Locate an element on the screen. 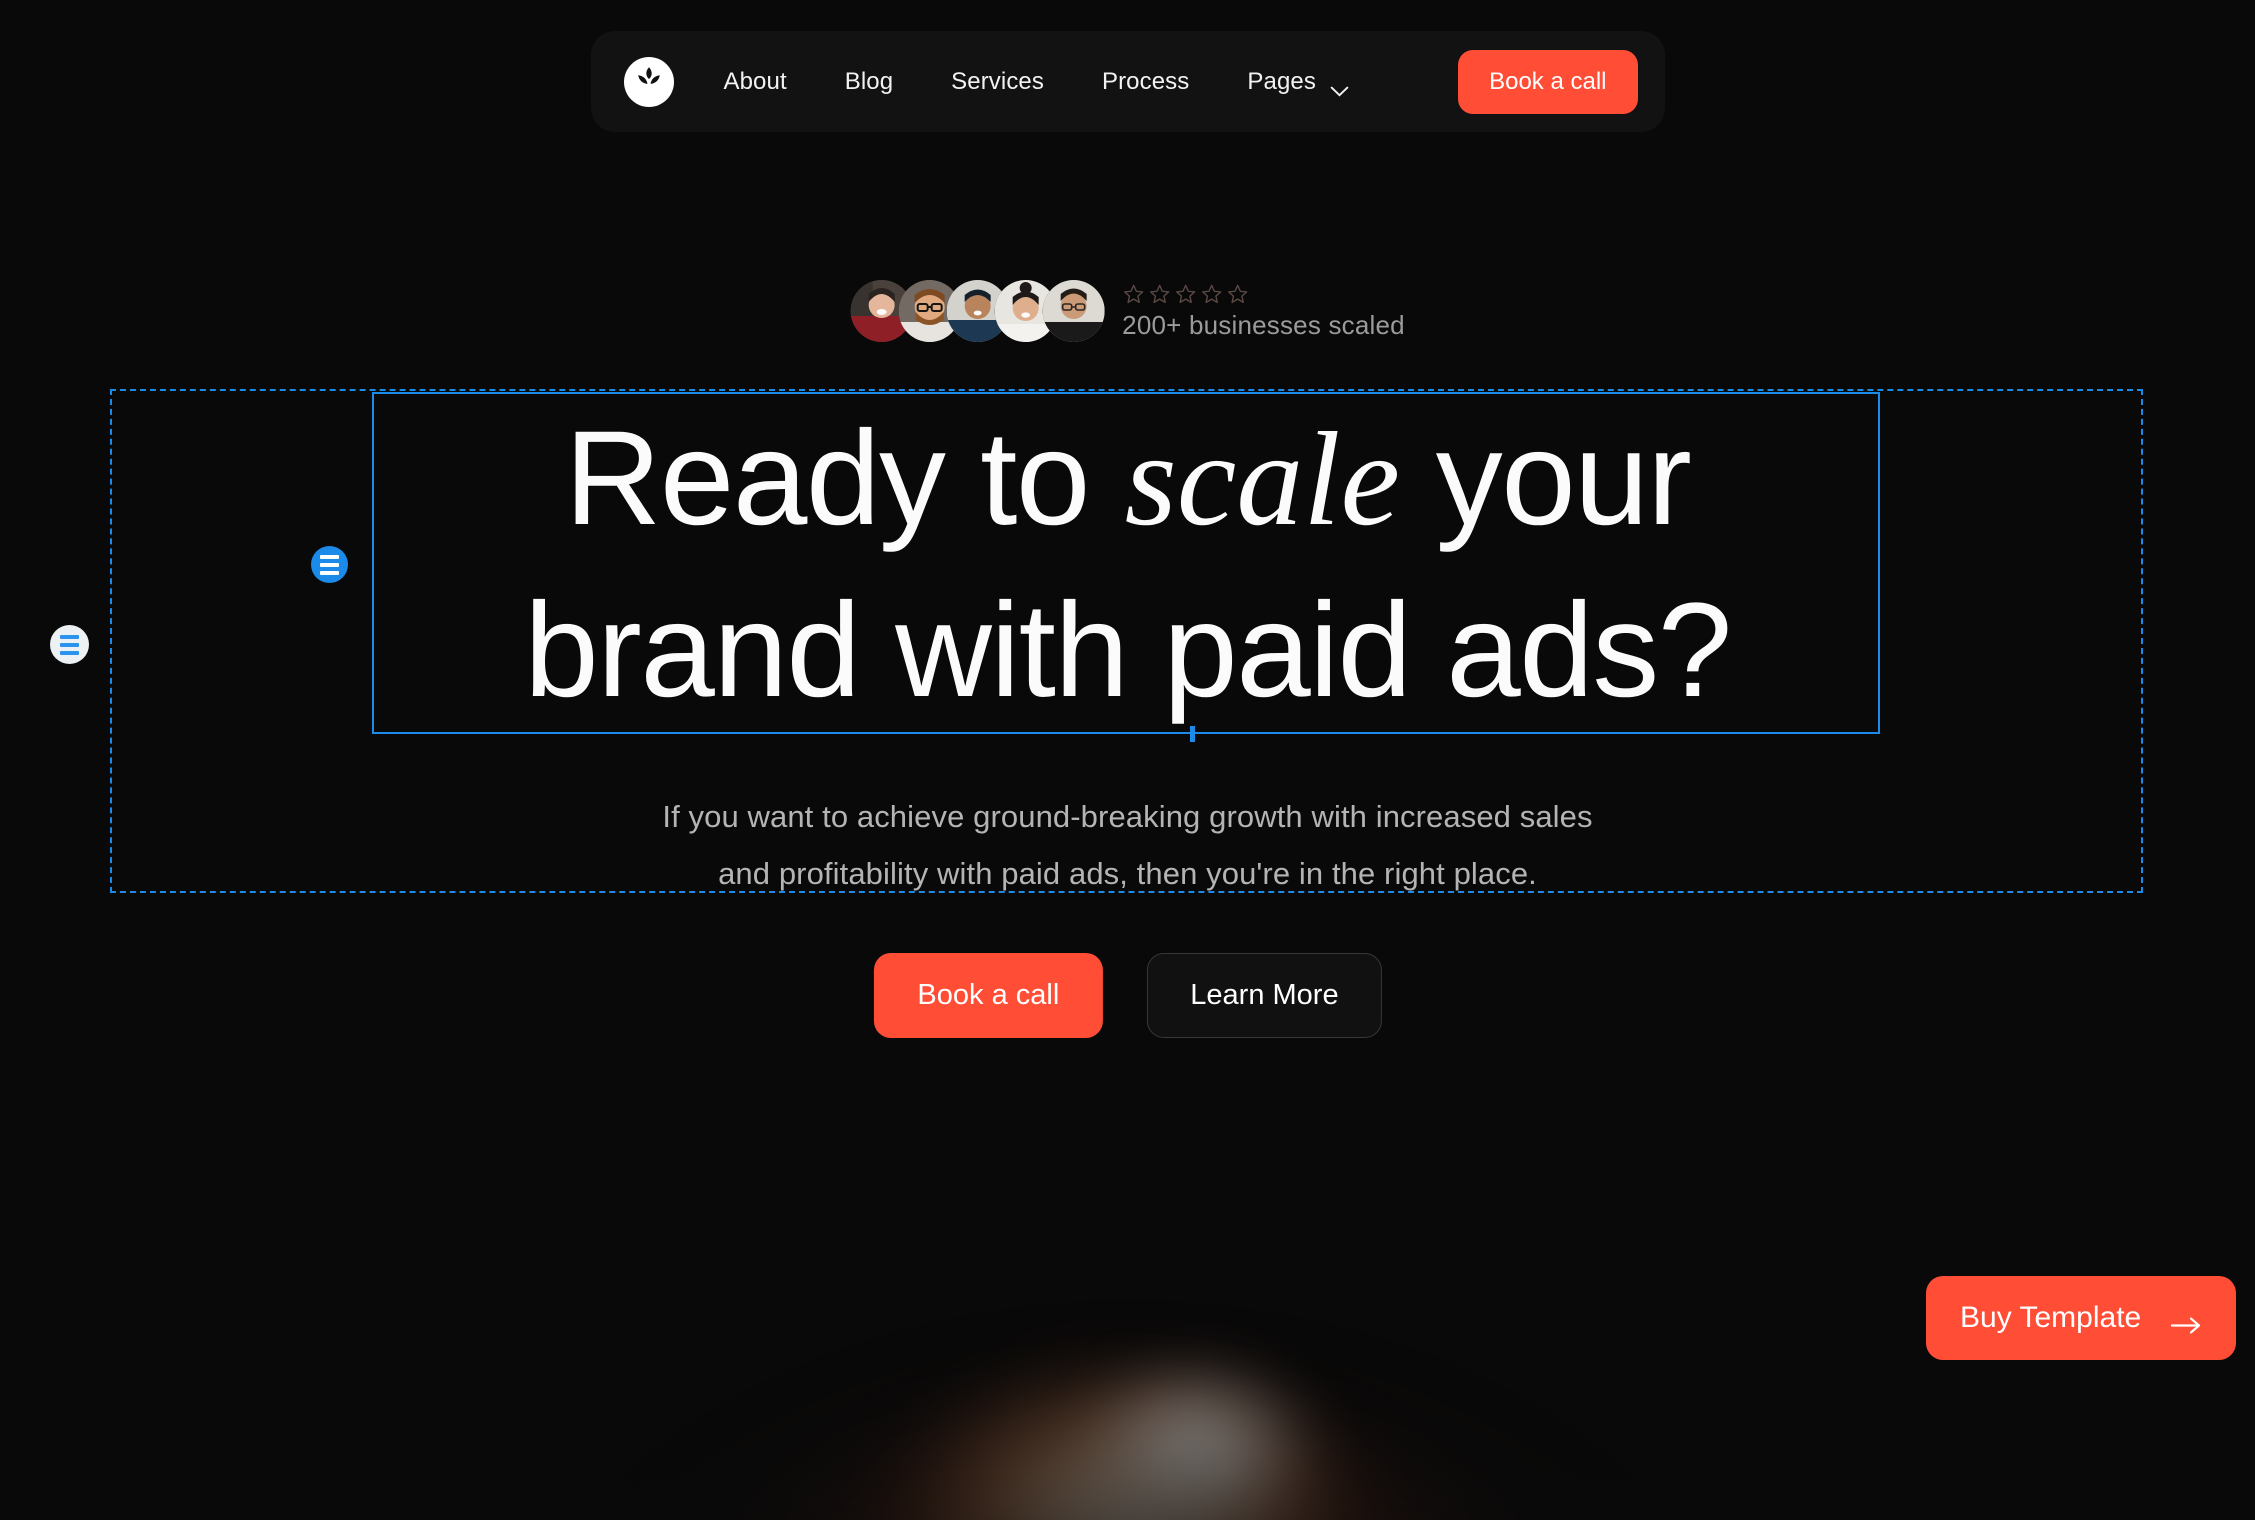  nav-book-a-call-button: Book a call is located at coordinates (1548, 81).